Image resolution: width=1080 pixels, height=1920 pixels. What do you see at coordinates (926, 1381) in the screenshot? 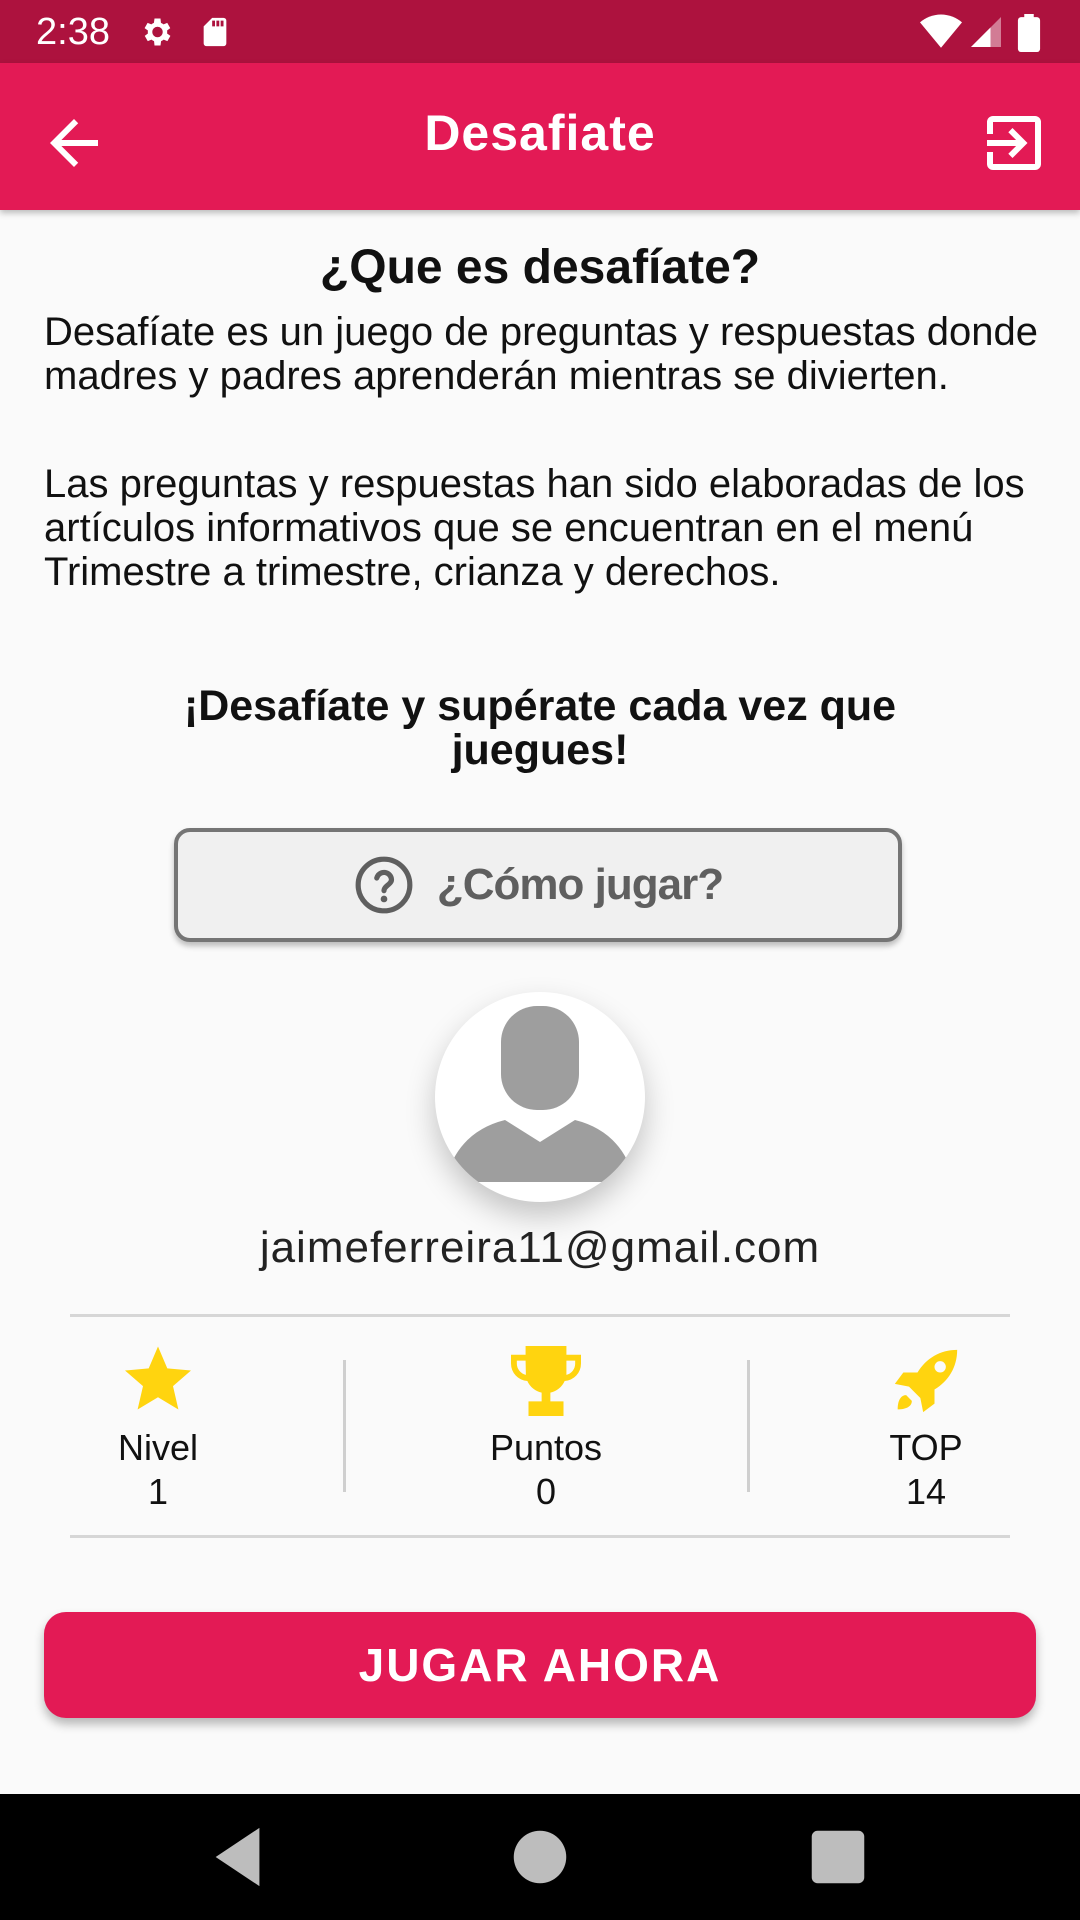
I see `rocket-icon` at bounding box center [926, 1381].